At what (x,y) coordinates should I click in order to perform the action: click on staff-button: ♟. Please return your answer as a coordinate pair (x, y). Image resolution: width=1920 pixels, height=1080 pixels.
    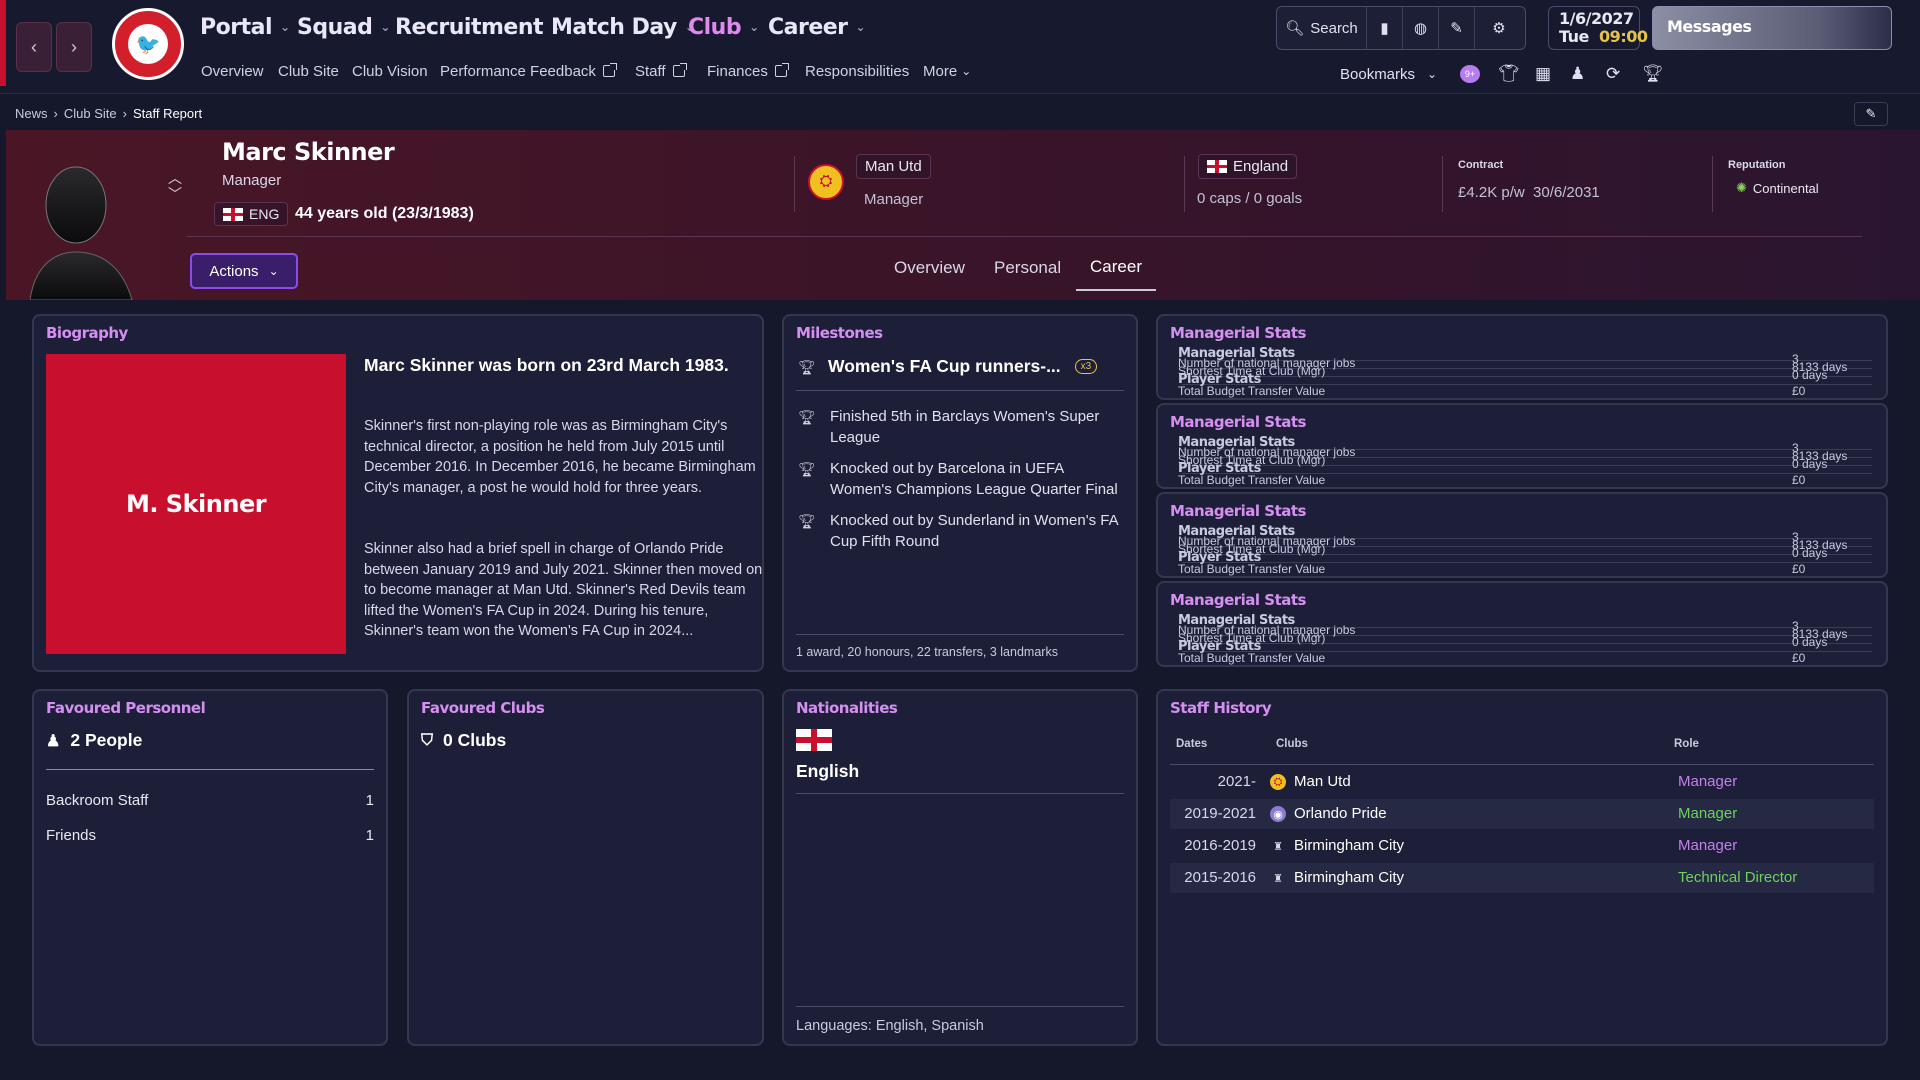
    Looking at the image, I should click on (1577, 74).